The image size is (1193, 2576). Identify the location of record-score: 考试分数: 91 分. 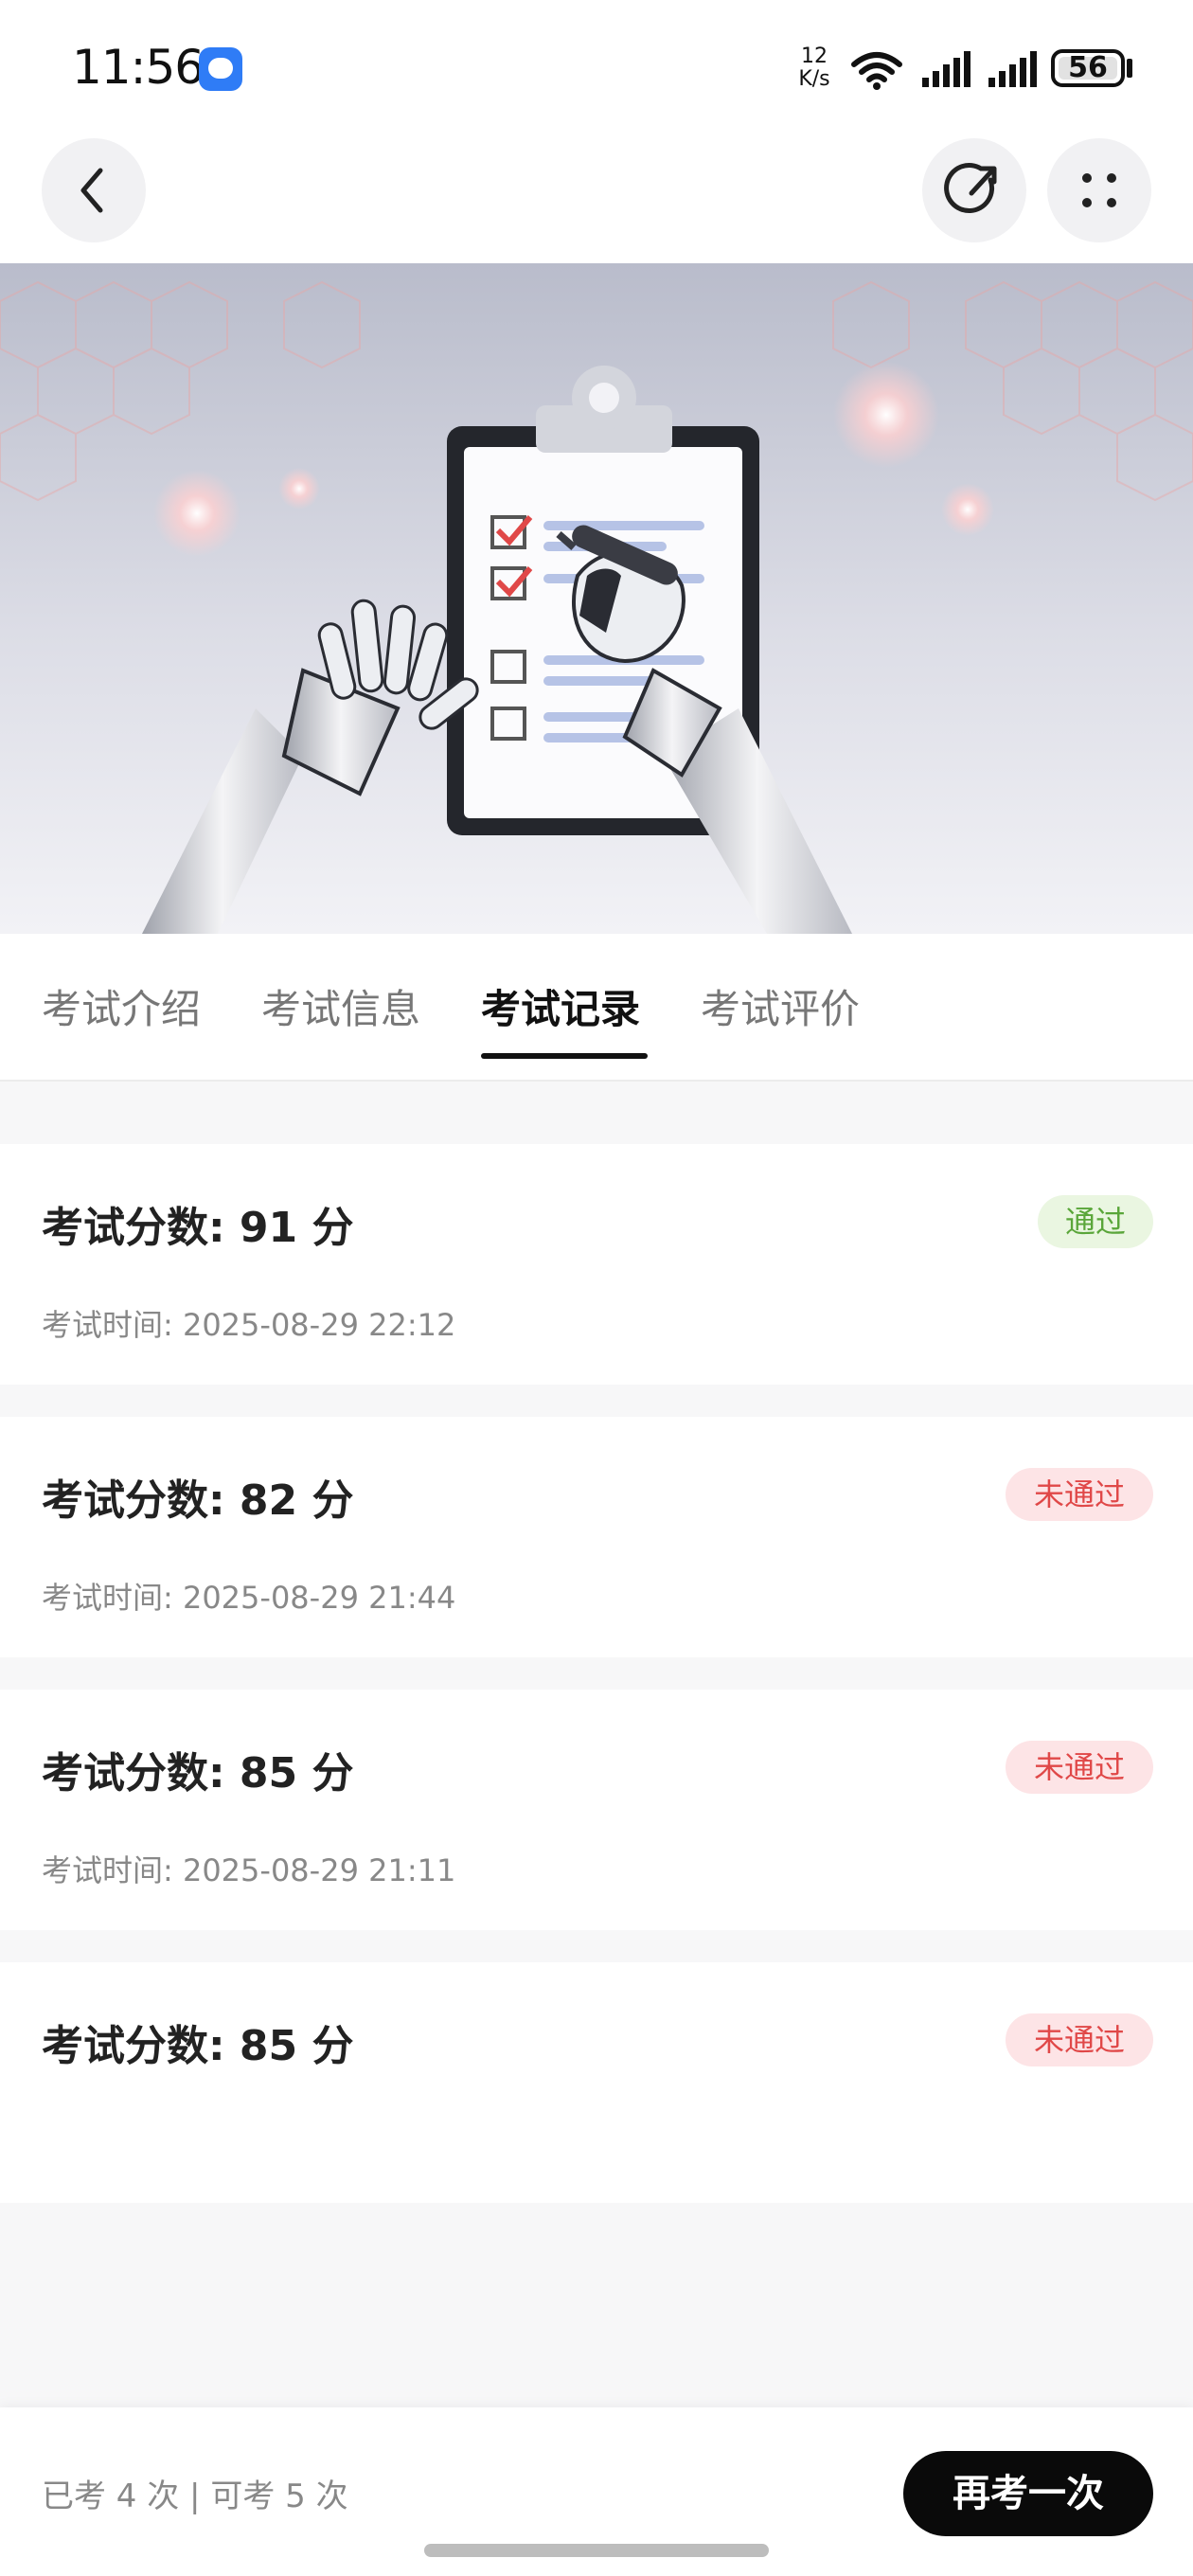
(198, 1228).